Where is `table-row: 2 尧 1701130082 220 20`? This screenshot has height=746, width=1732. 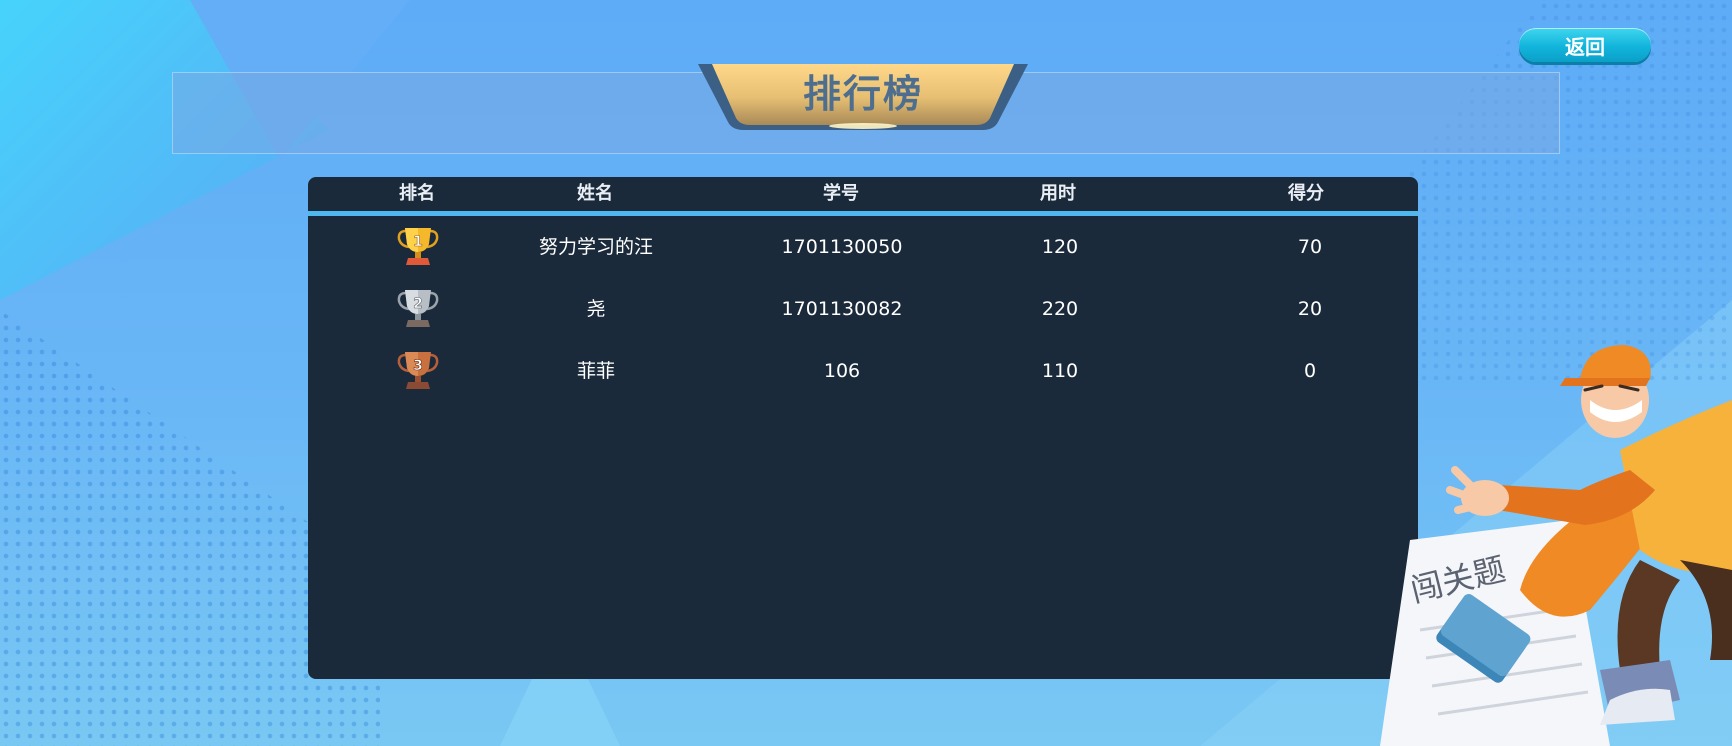
table-row: 2 尧 1701130082 220 20 is located at coordinates (863, 309).